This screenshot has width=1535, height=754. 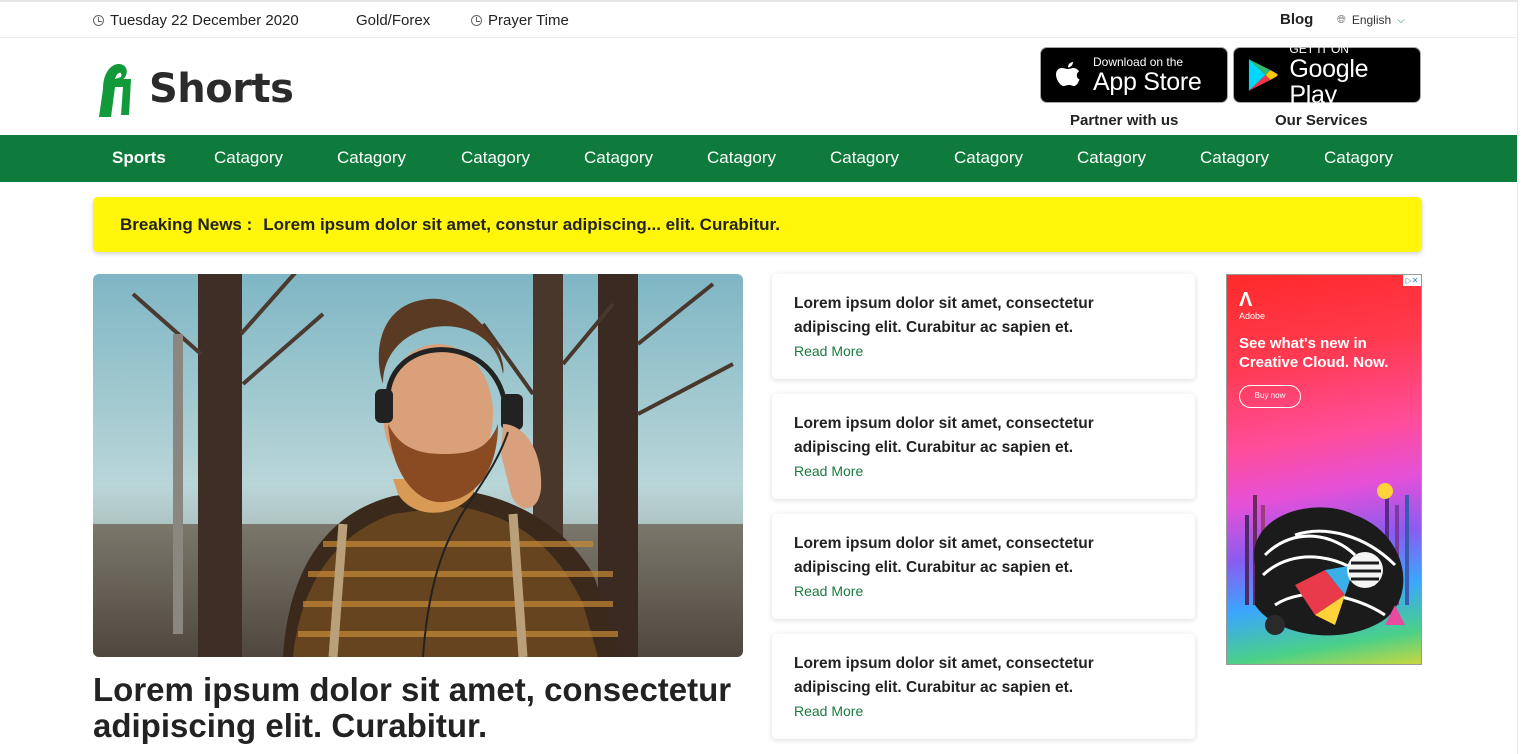 What do you see at coordinates (139, 158) in the screenshot?
I see `nav-item-sports: Sports` at bounding box center [139, 158].